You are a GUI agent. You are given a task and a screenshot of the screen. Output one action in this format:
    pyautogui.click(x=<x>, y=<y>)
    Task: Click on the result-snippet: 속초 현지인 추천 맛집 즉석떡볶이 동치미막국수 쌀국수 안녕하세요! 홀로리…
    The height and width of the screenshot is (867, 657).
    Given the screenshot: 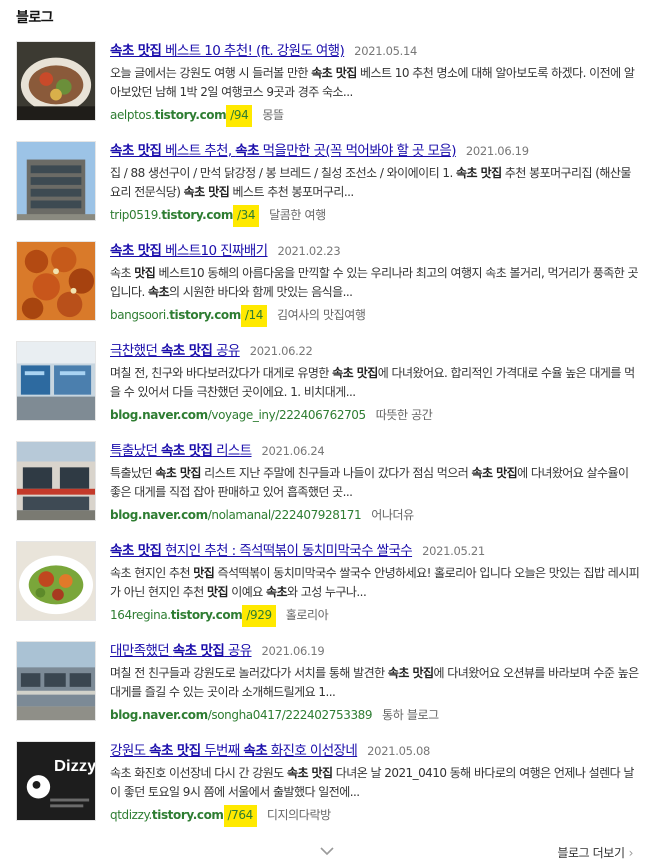 What is the action you would take?
    pyautogui.click(x=375, y=583)
    